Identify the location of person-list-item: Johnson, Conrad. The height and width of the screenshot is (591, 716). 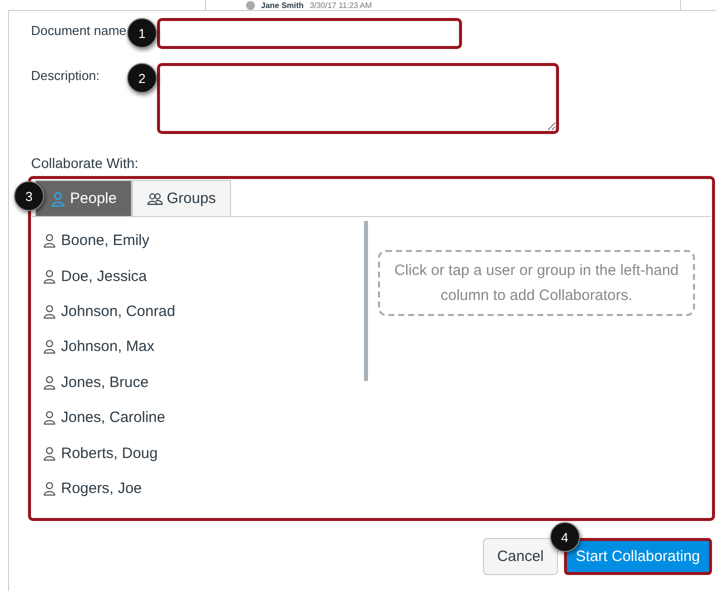
(198, 312).